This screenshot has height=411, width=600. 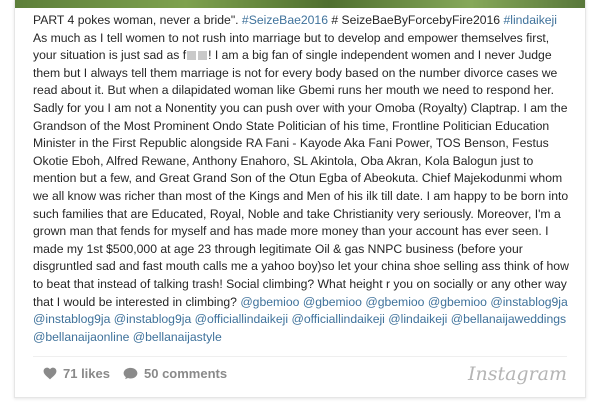 What do you see at coordinates (137, 20) in the screenshot?
I see `caption-text: PART 4 pokes woman, never a bride".` at bounding box center [137, 20].